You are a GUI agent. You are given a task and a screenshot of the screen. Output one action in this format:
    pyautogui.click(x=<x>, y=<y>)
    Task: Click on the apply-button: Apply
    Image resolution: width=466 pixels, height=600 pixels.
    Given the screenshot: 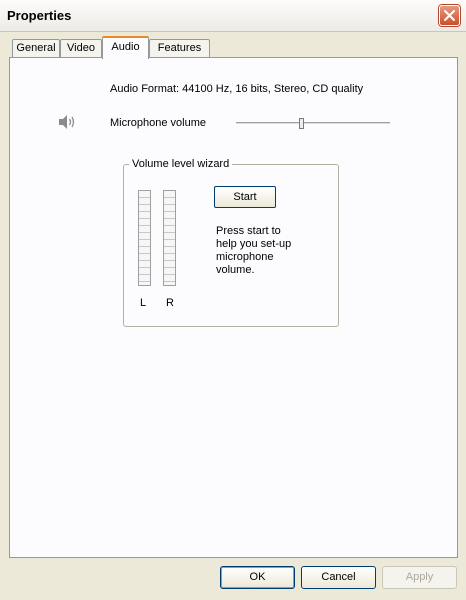 What is the action you would take?
    pyautogui.click(x=419, y=577)
    